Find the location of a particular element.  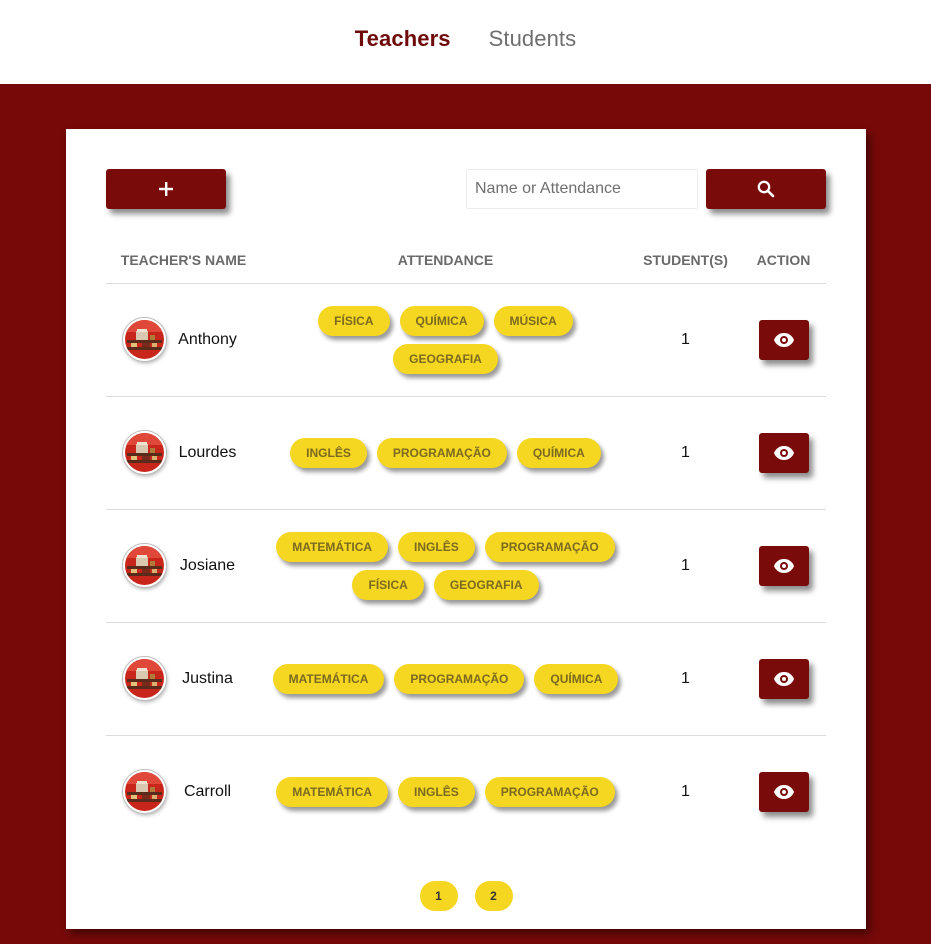

table-row: Carroll MATEMÁTICA INGLÊS PROGRAMAÇÃO 1 is located at coordinates (466, 791).